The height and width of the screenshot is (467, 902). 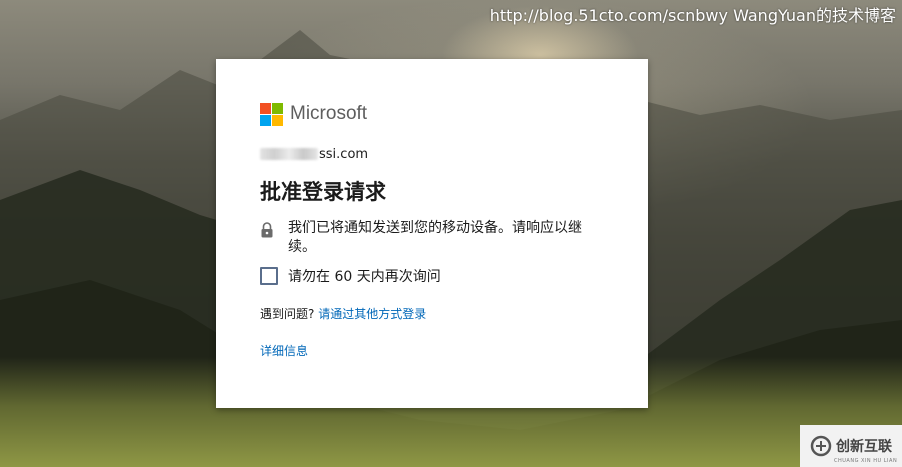 I want to click on remember-checkbox, so click(x=269, y=276).